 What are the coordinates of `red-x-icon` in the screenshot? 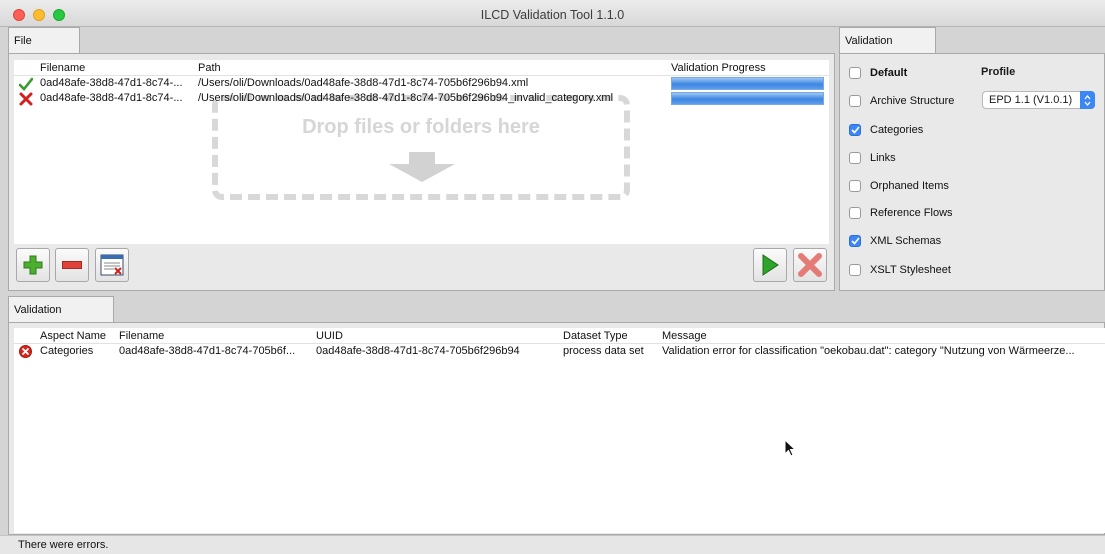 It's located at (26, 99).